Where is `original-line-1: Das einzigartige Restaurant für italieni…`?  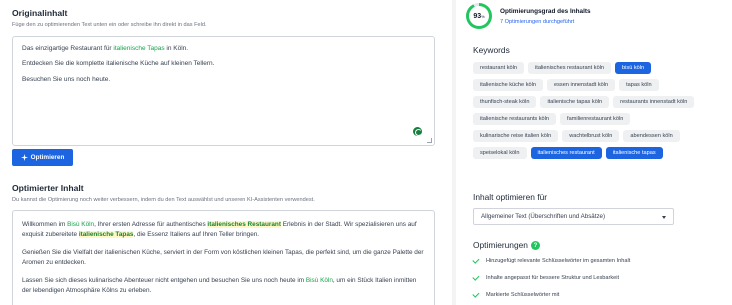 original-line-1: Das einzigartige Restaurant für italieni… is located at coordinates (105, 48).